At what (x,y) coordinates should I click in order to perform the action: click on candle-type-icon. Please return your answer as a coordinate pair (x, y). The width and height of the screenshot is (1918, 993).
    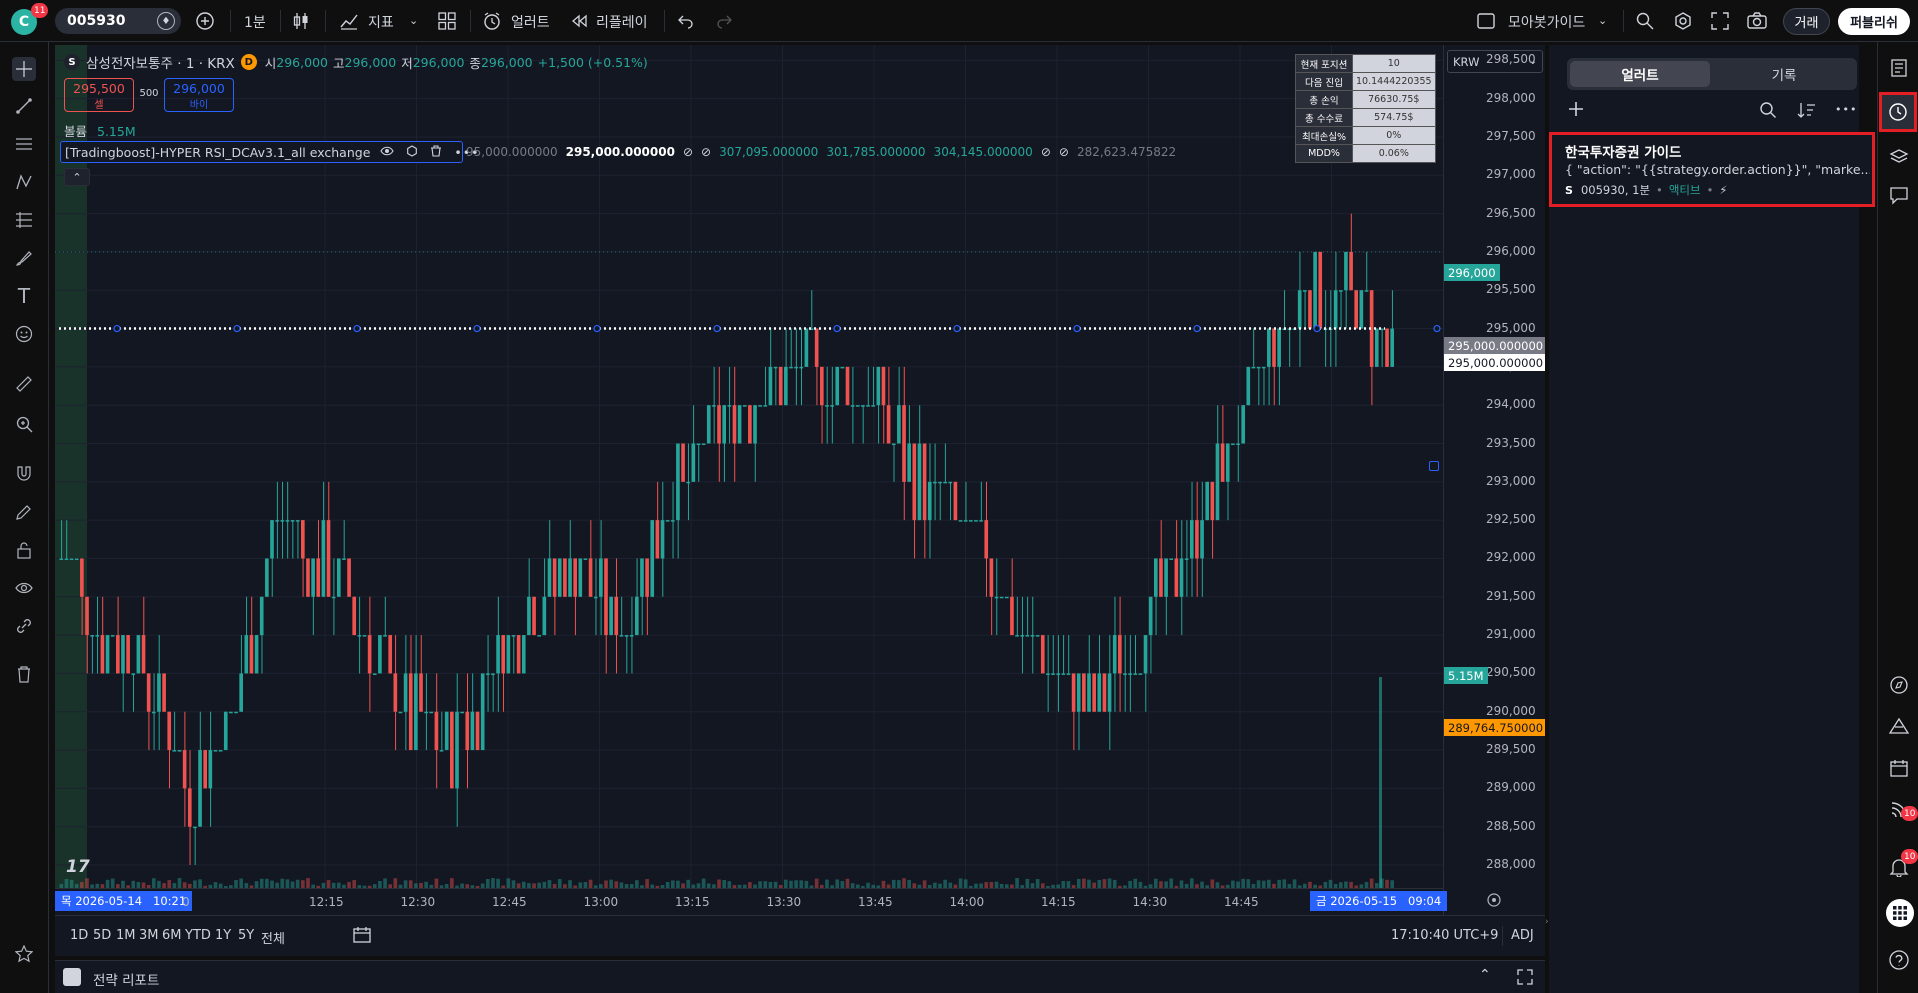
    Looking at the image, I should click on (301, 21).